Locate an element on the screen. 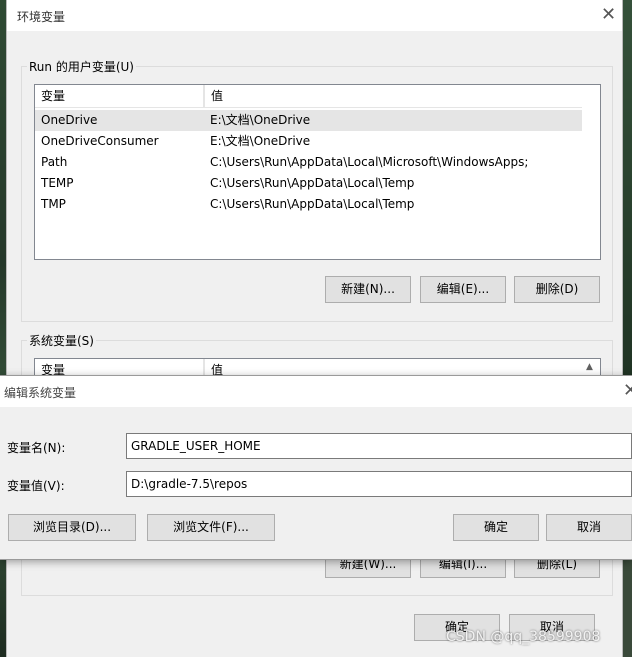 The height and width of the screenshot is (657, 632). user-delete-button: 删除(D) is located at coordinates (557, 289).